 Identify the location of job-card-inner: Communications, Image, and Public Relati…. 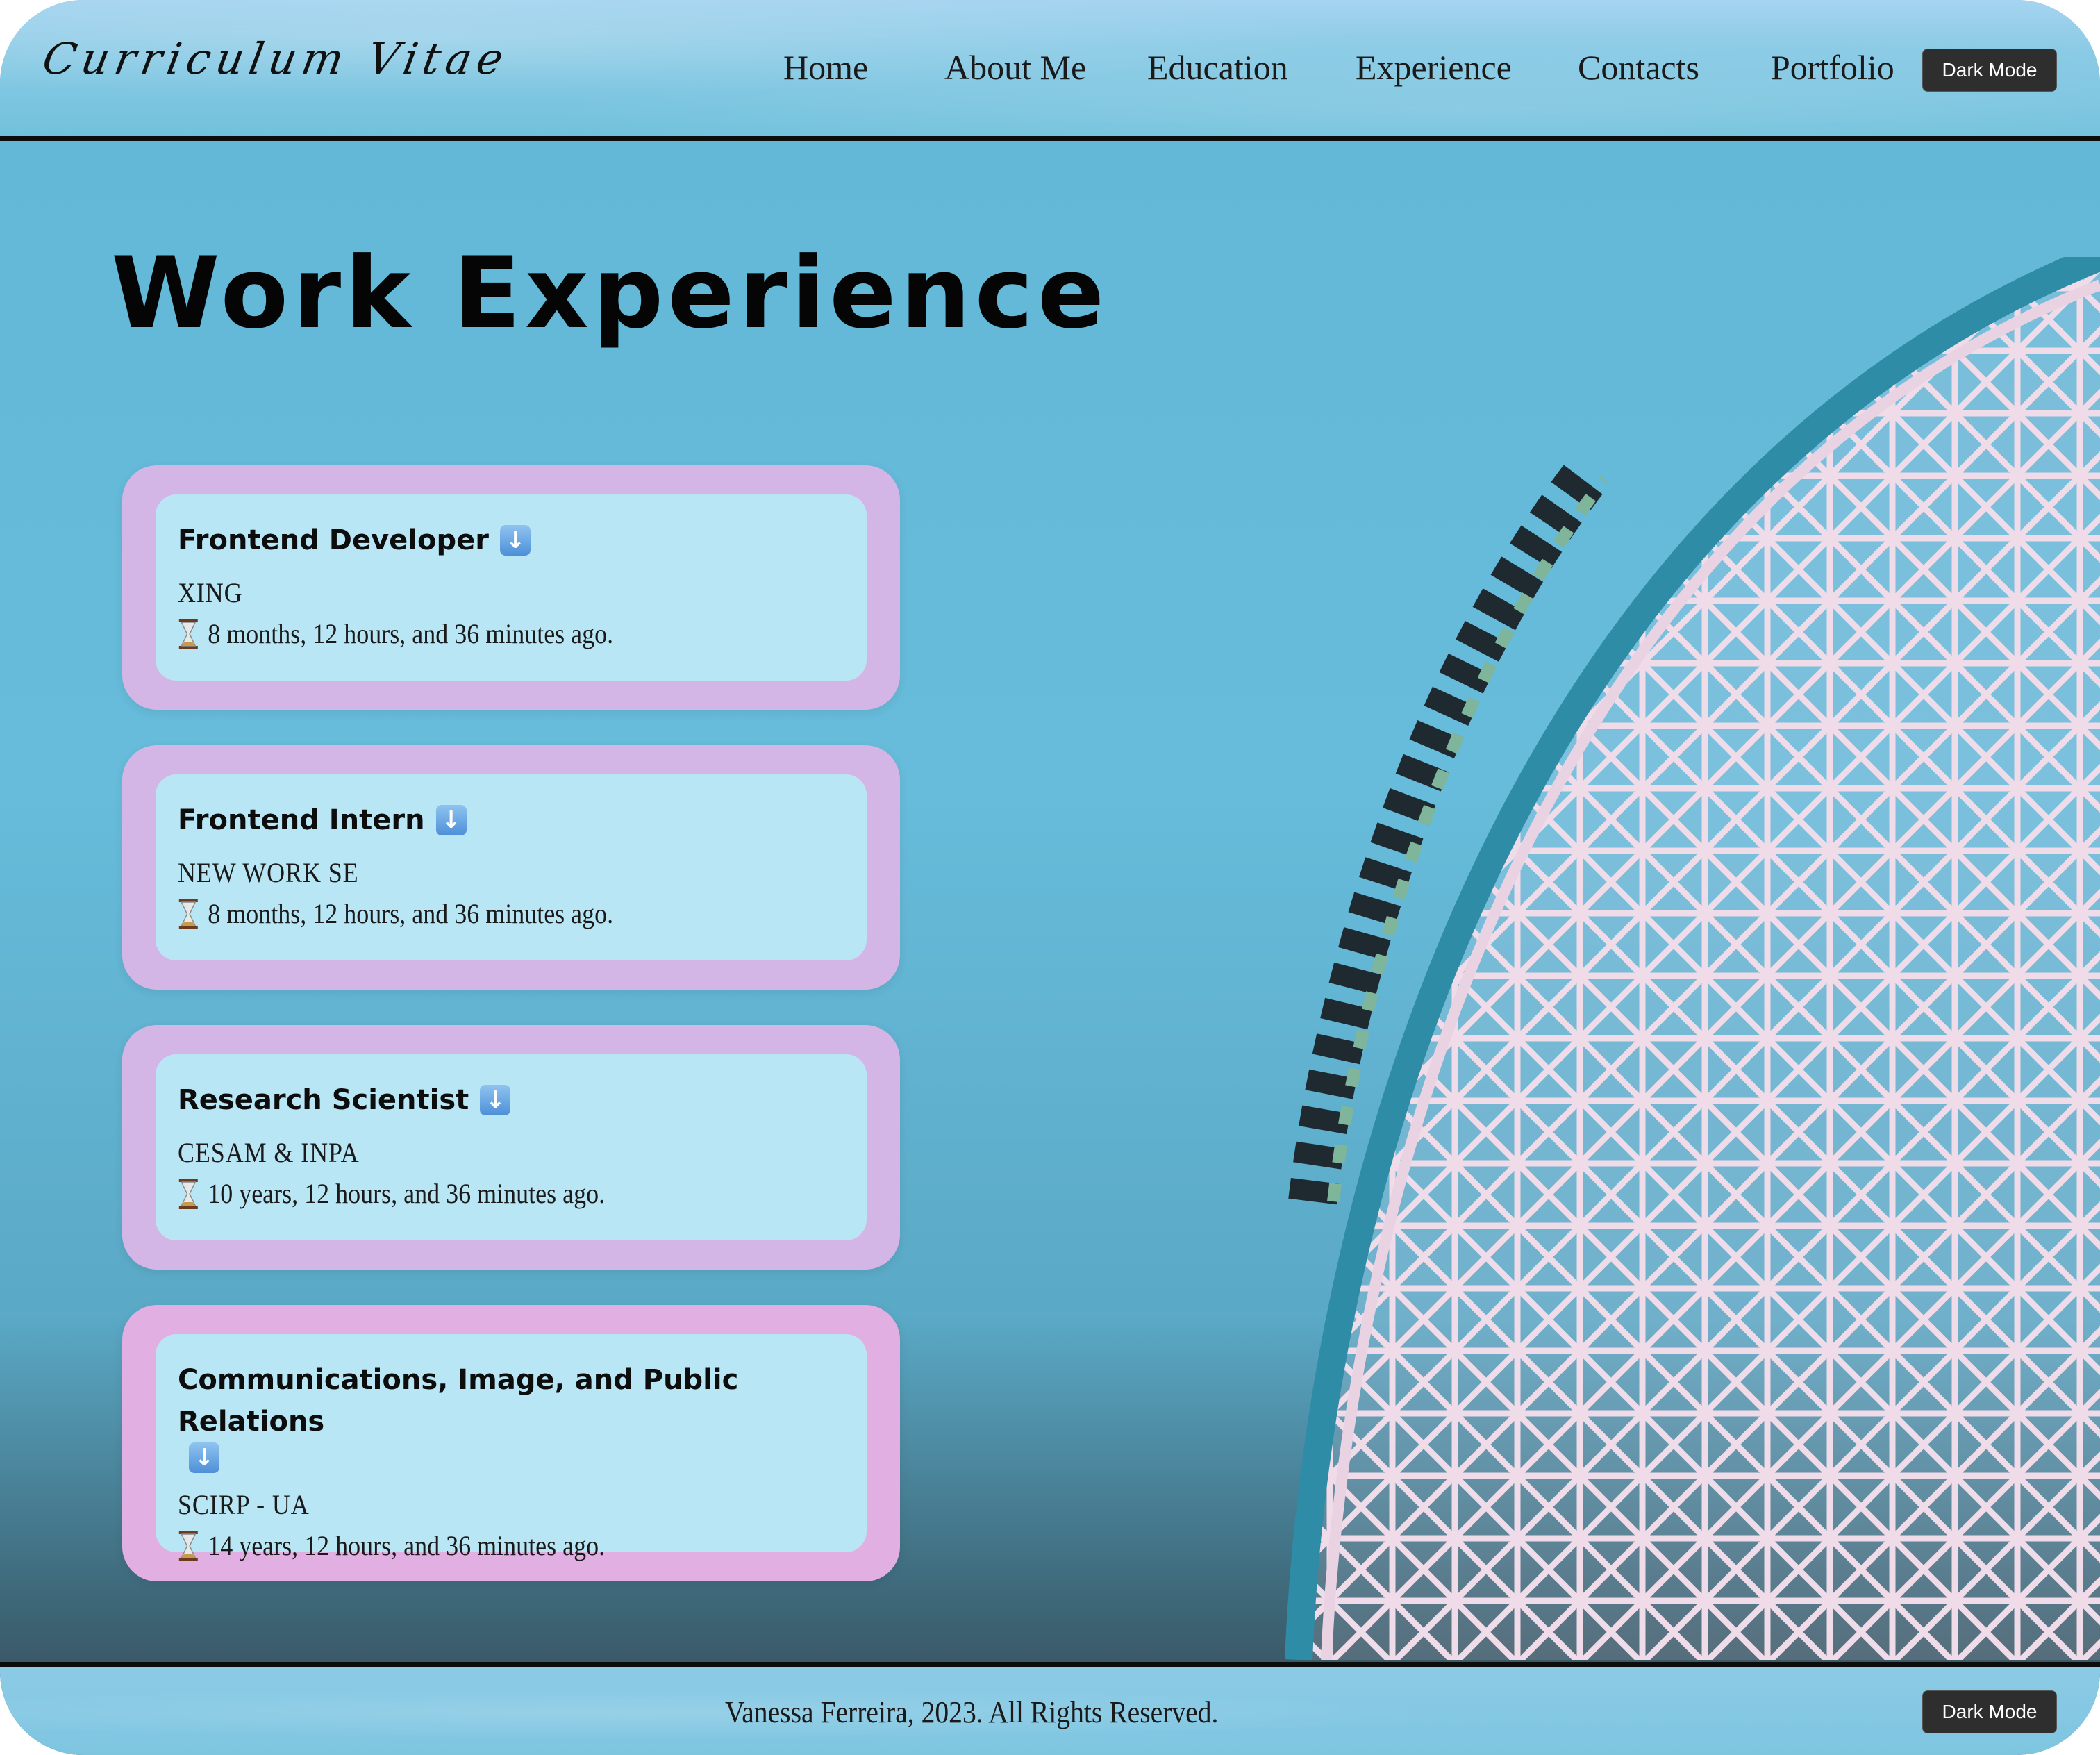
(511, 1447).